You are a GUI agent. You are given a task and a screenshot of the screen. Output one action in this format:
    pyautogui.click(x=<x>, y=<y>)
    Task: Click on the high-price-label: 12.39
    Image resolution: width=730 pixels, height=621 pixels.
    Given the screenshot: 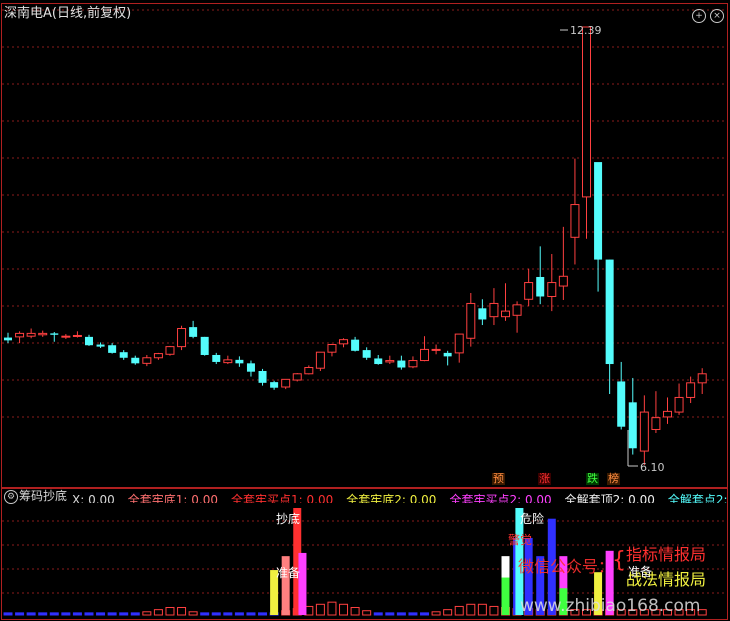 What is the action you would take?
    pyautogui.click(x=586, y=30)
    